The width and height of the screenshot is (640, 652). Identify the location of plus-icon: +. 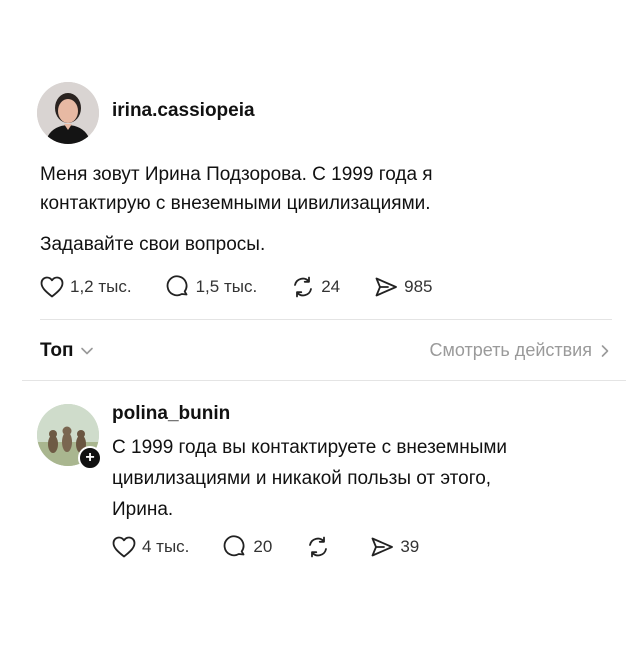
(90, 457).